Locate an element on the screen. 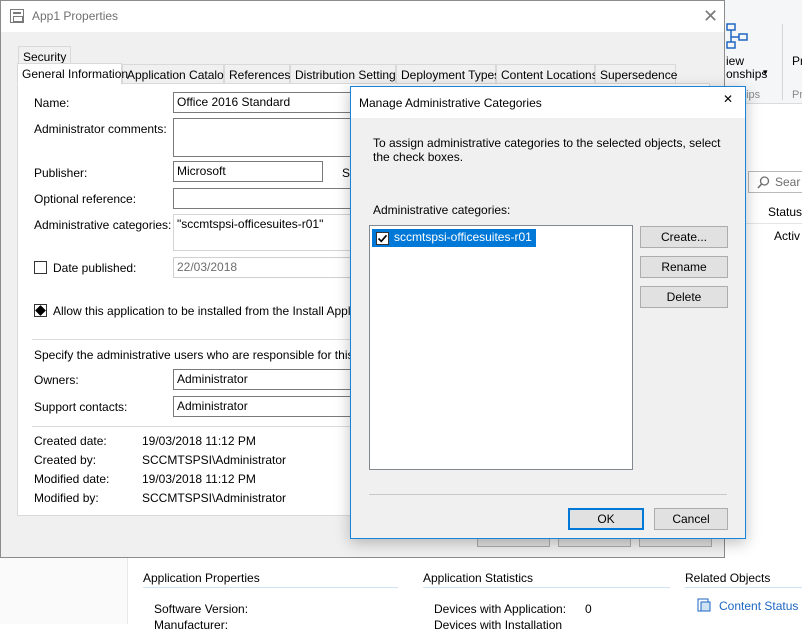 The height and width of the screenshot is (632, 802). optional-reference-label: Optional reference: is located at coordinates (85, 199).